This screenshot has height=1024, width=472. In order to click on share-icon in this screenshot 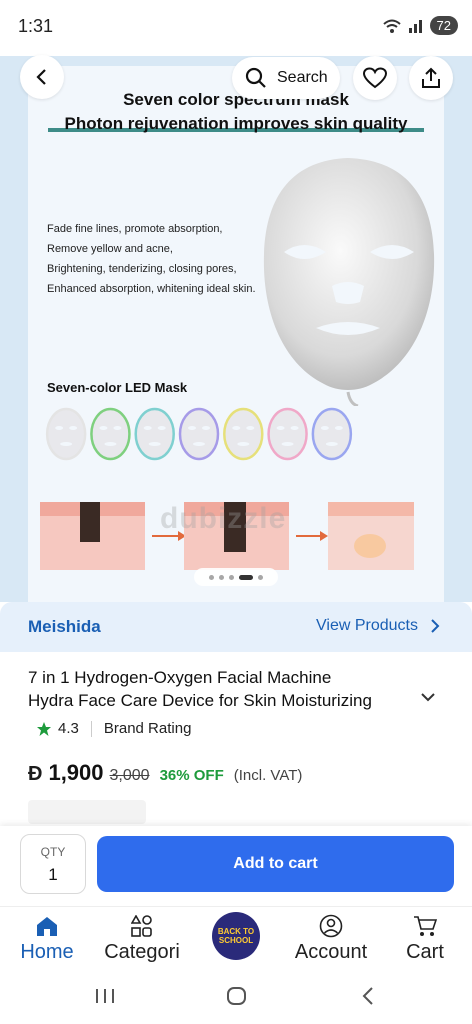, I will do `click(431, 77)`.